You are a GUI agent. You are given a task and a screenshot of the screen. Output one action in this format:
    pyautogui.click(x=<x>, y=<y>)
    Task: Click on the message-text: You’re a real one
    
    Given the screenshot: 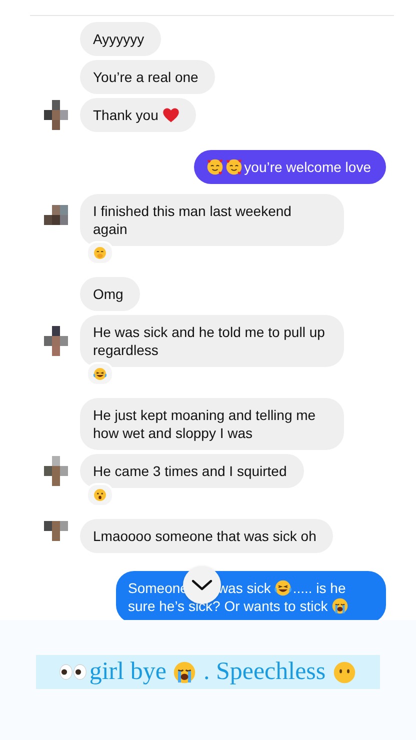 What is the action you would take?
    pyautogui.click(x=145, y=77)
    